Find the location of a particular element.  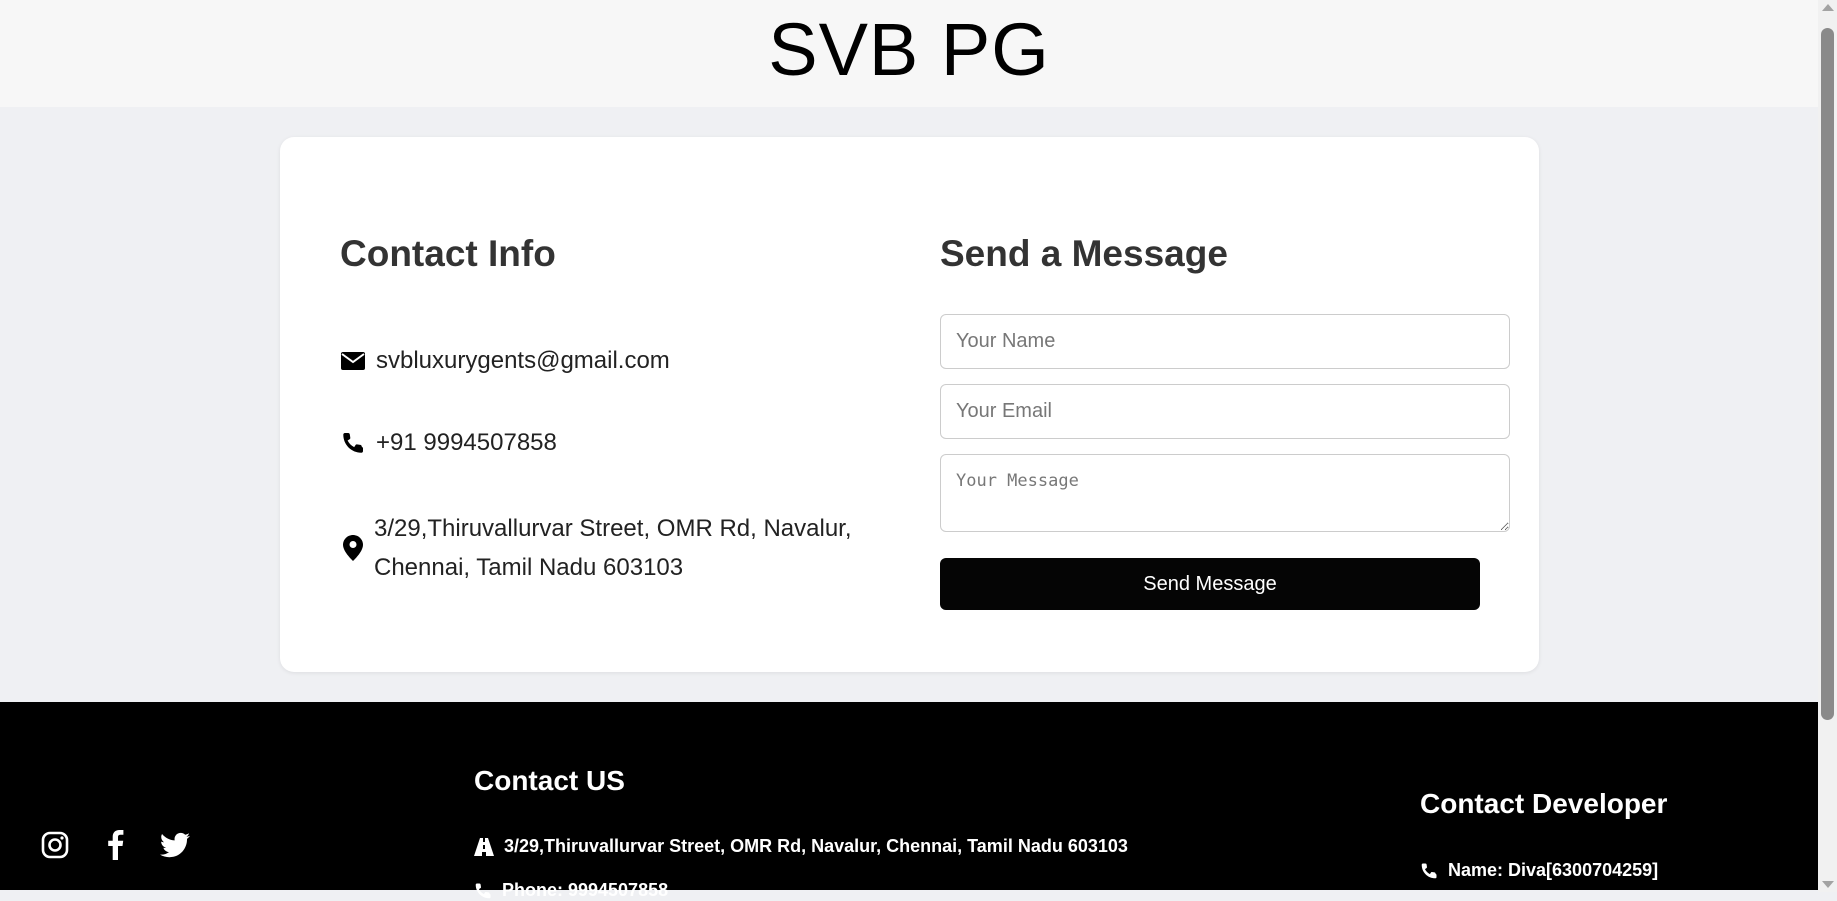

name-input is located at coordinates (1225, 341).